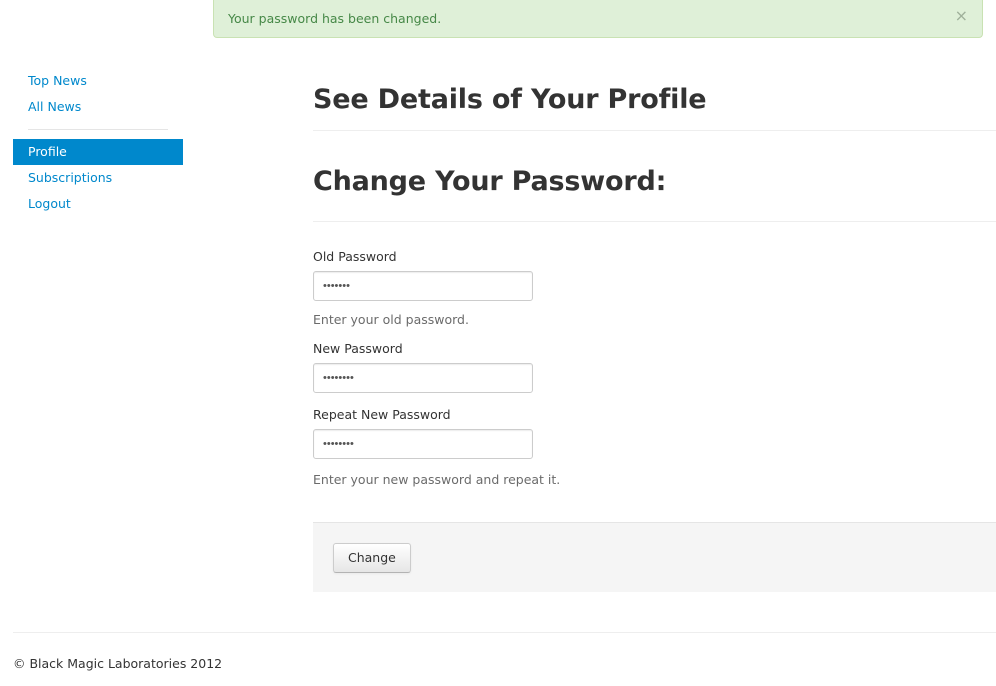 The height and width of the screenshot is (686, 996). What do you see at coordinates (510, 99) in the screenshot?
I see `page-title: See Details of Your Profile` at bounding box center [510, 99].